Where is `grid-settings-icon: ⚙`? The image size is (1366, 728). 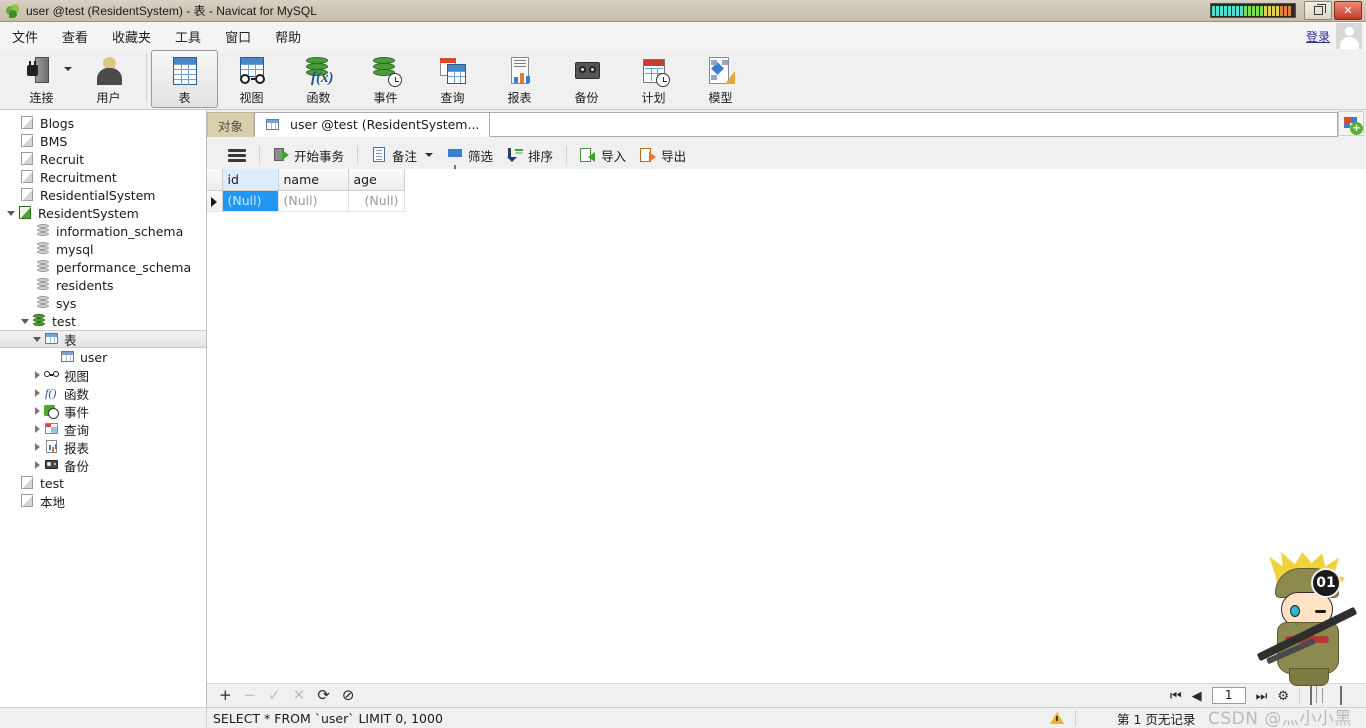
grid-settings-icon: ⚙ is located at coordinates (1283, 695).